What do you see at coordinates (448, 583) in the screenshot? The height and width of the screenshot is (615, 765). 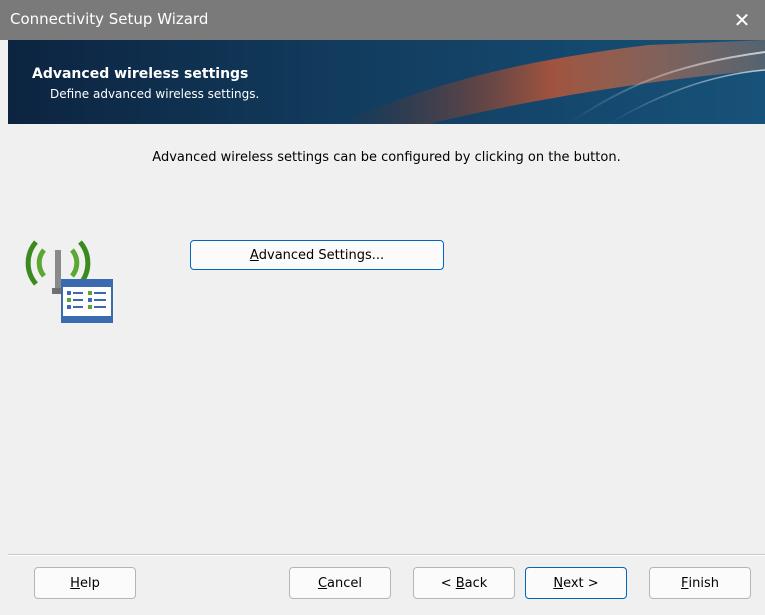 I see `back-prefix: <` at bounding box center [448, 583].